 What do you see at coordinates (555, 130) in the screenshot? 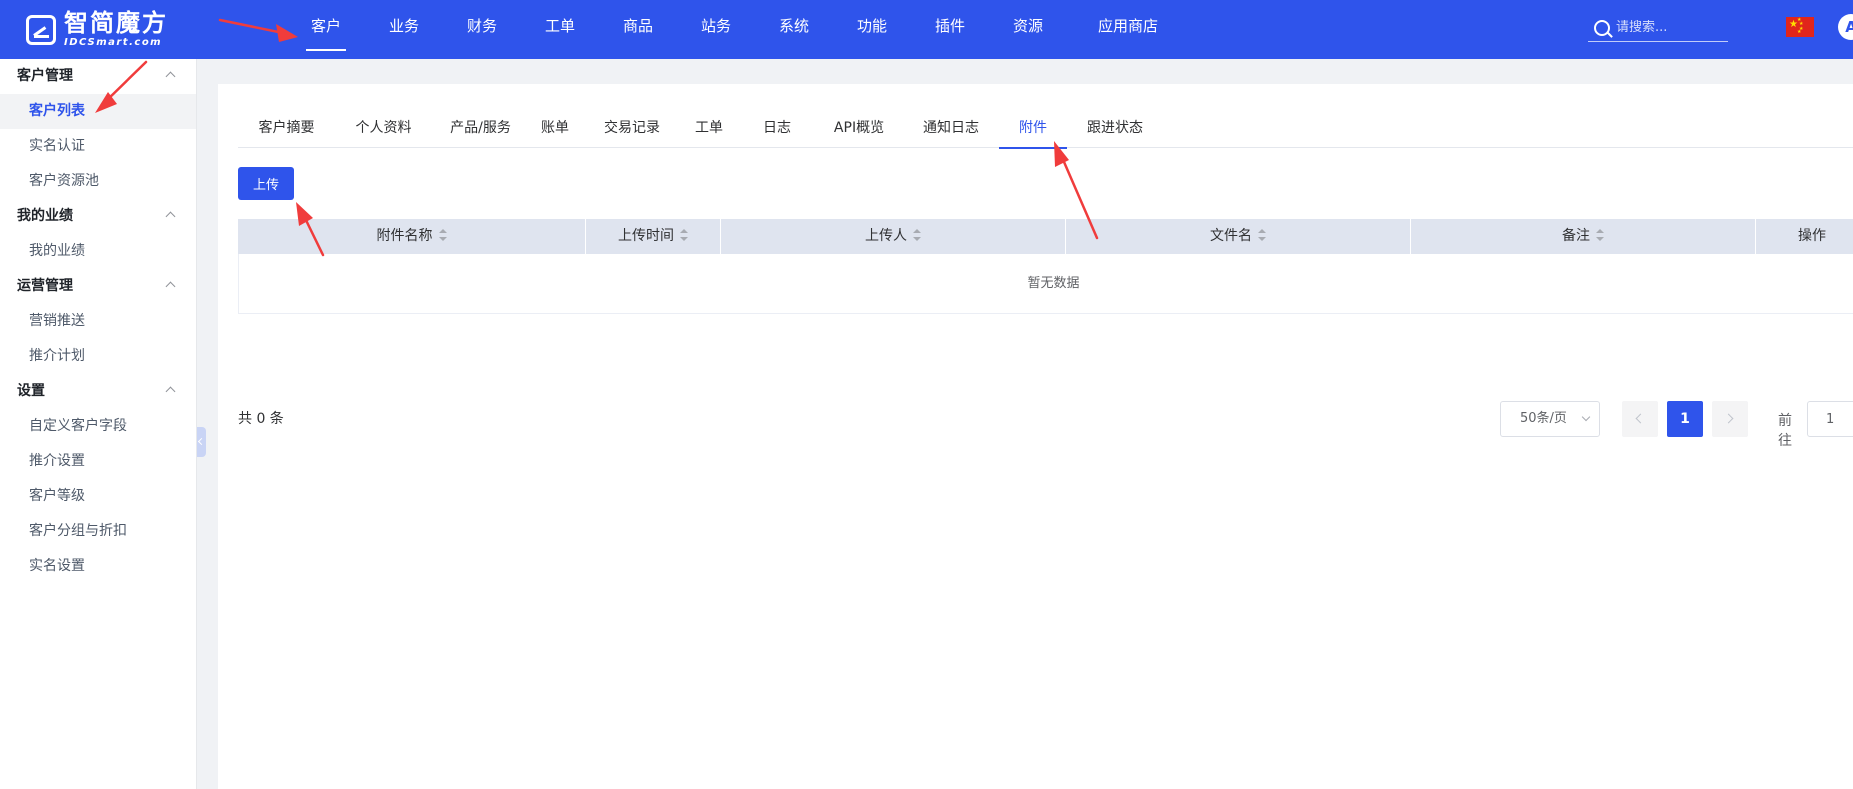
I see `tab-bills: 账单` at bounding box center [555, 130].